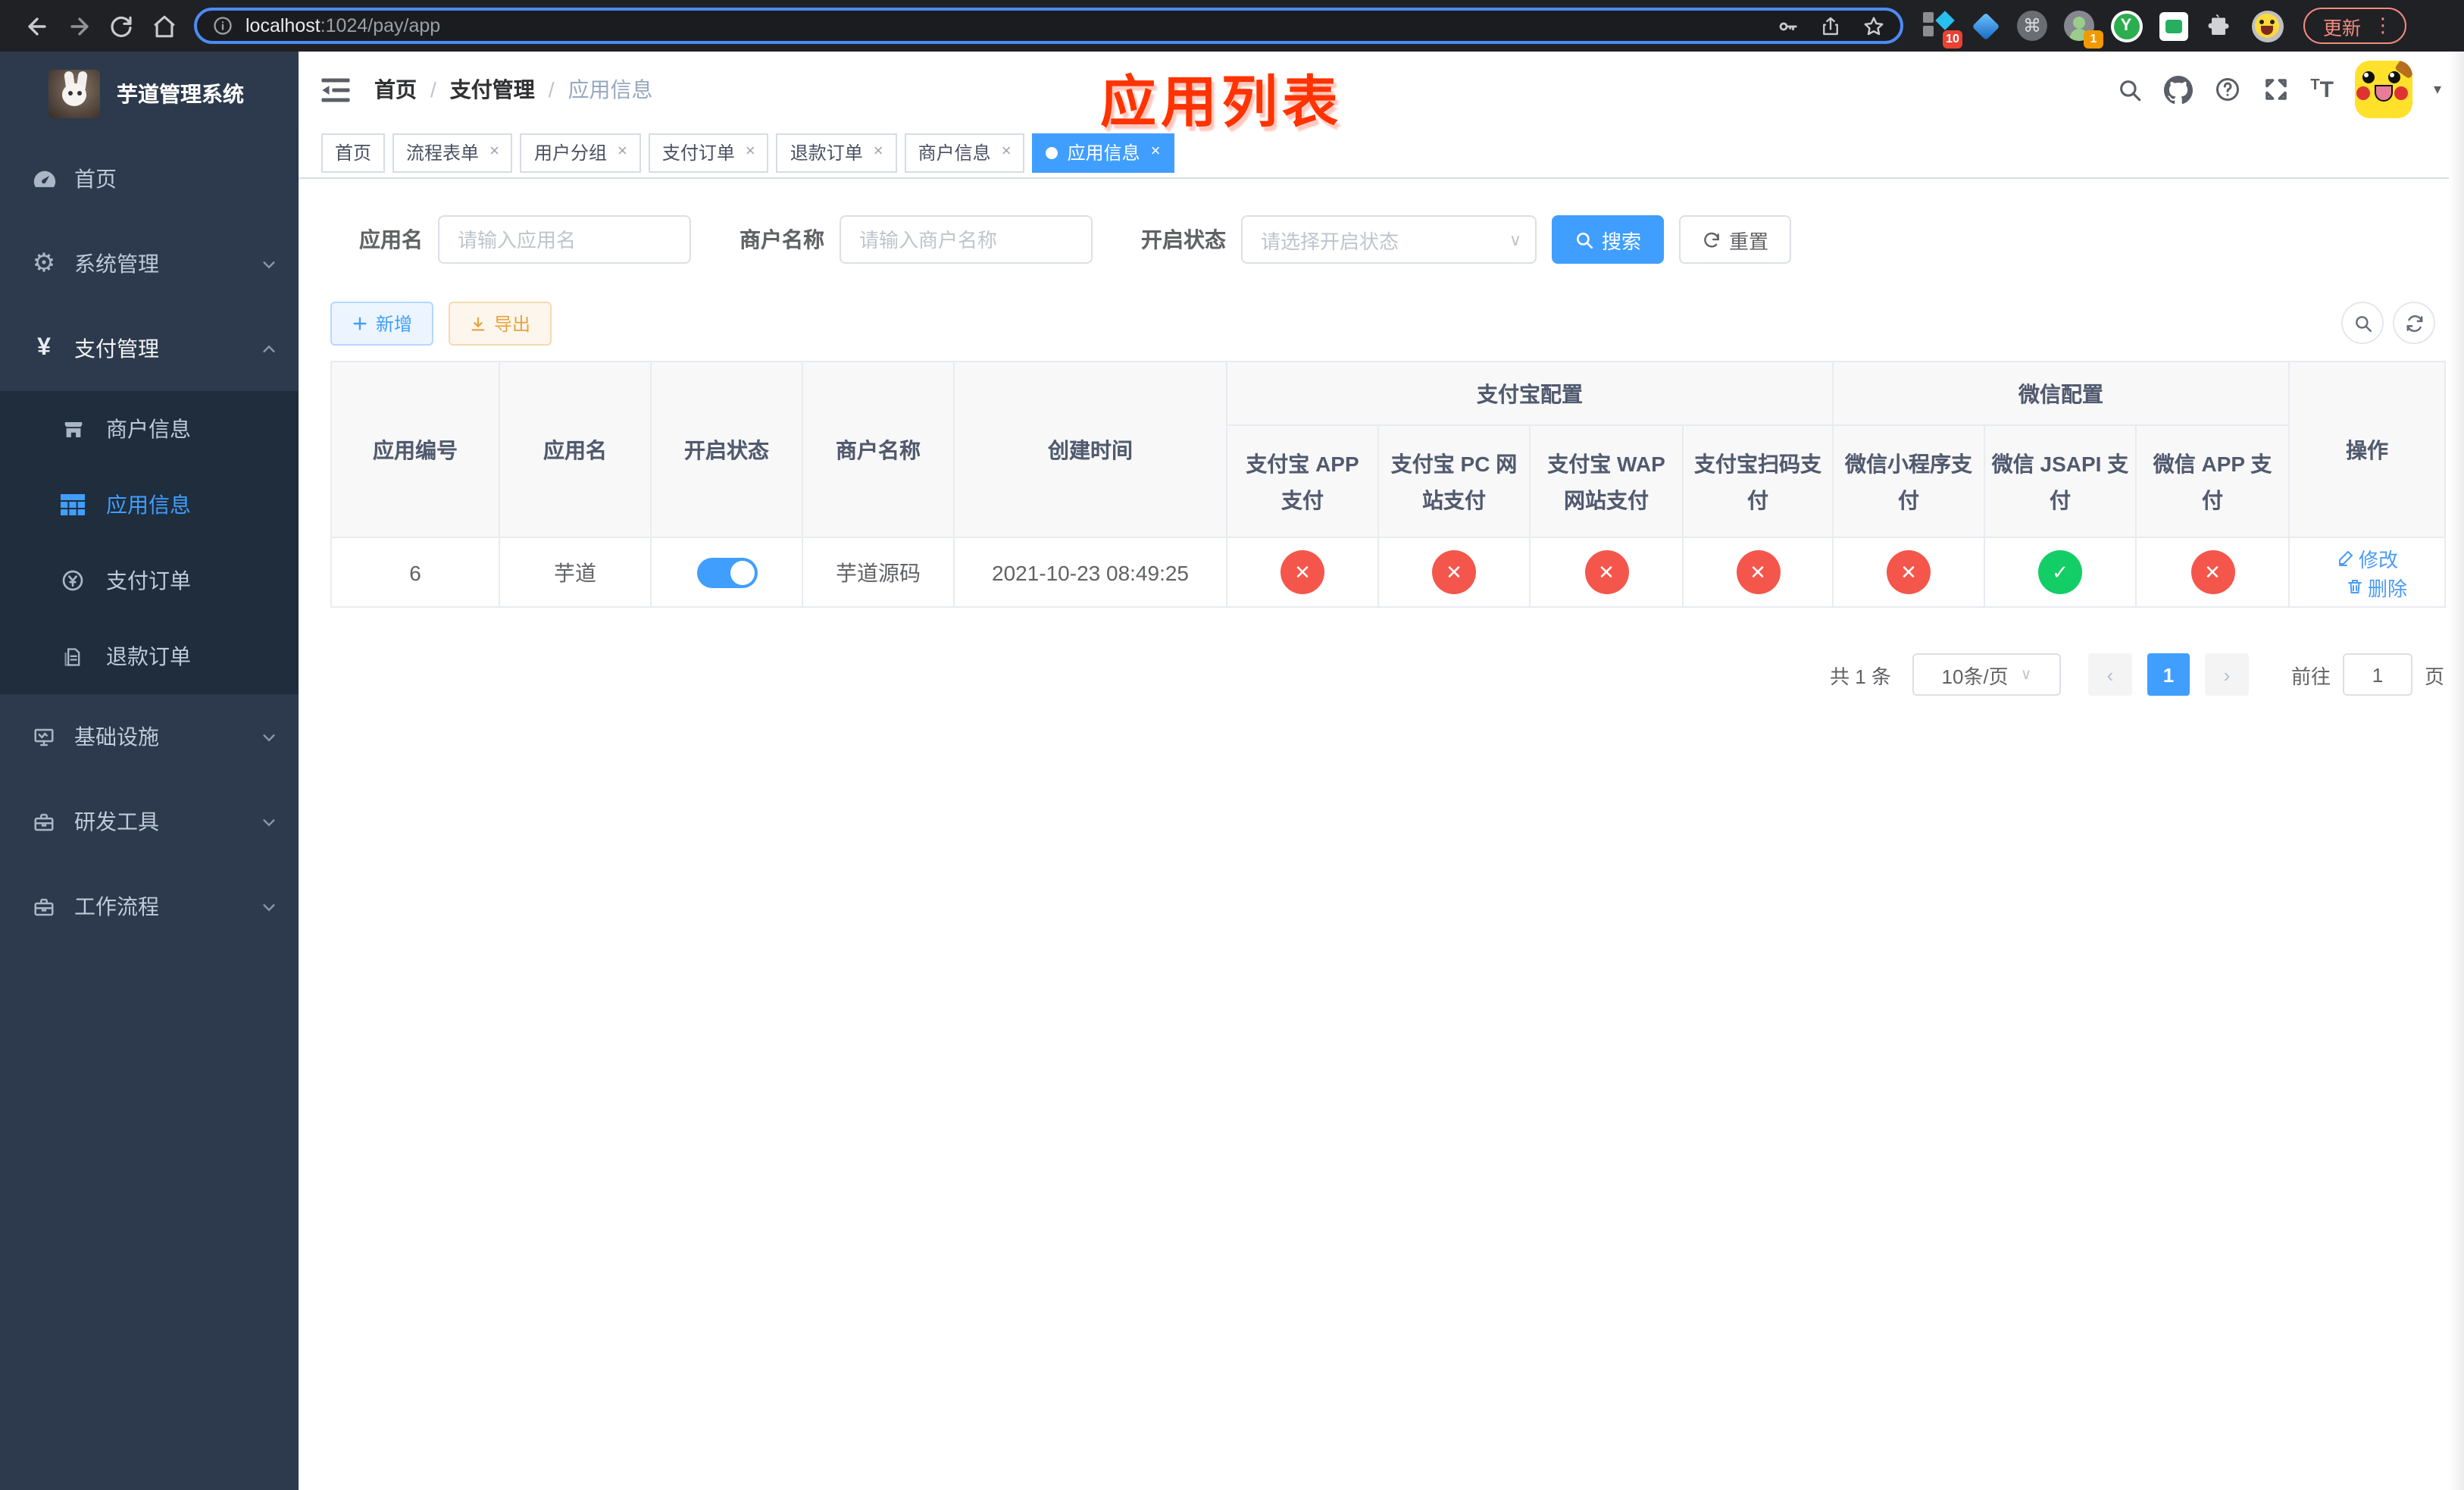 The height and width of the screenshot is (1490, 2464). I want to click on sidebar-item-dev-tools: 研发工具, so click(149, 821).